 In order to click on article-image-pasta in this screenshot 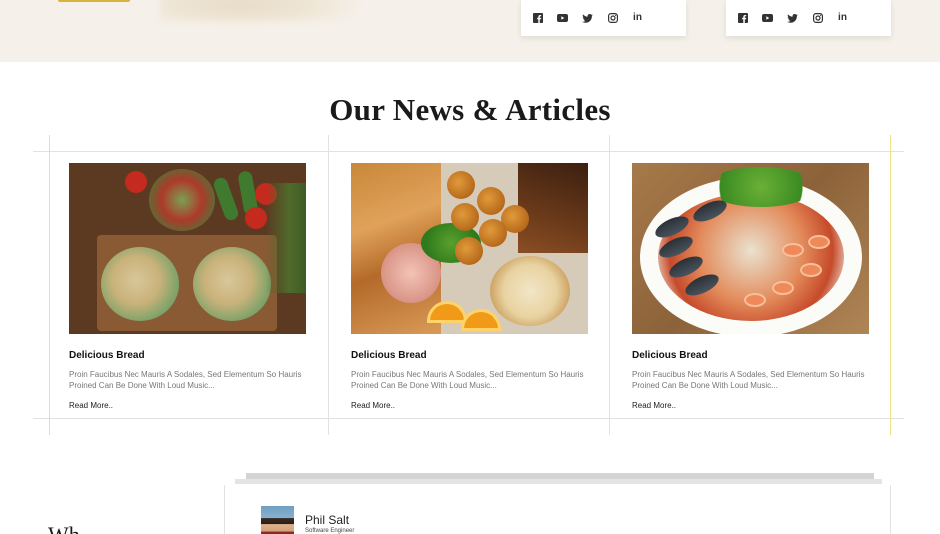, I will do `click(187, 248)`.